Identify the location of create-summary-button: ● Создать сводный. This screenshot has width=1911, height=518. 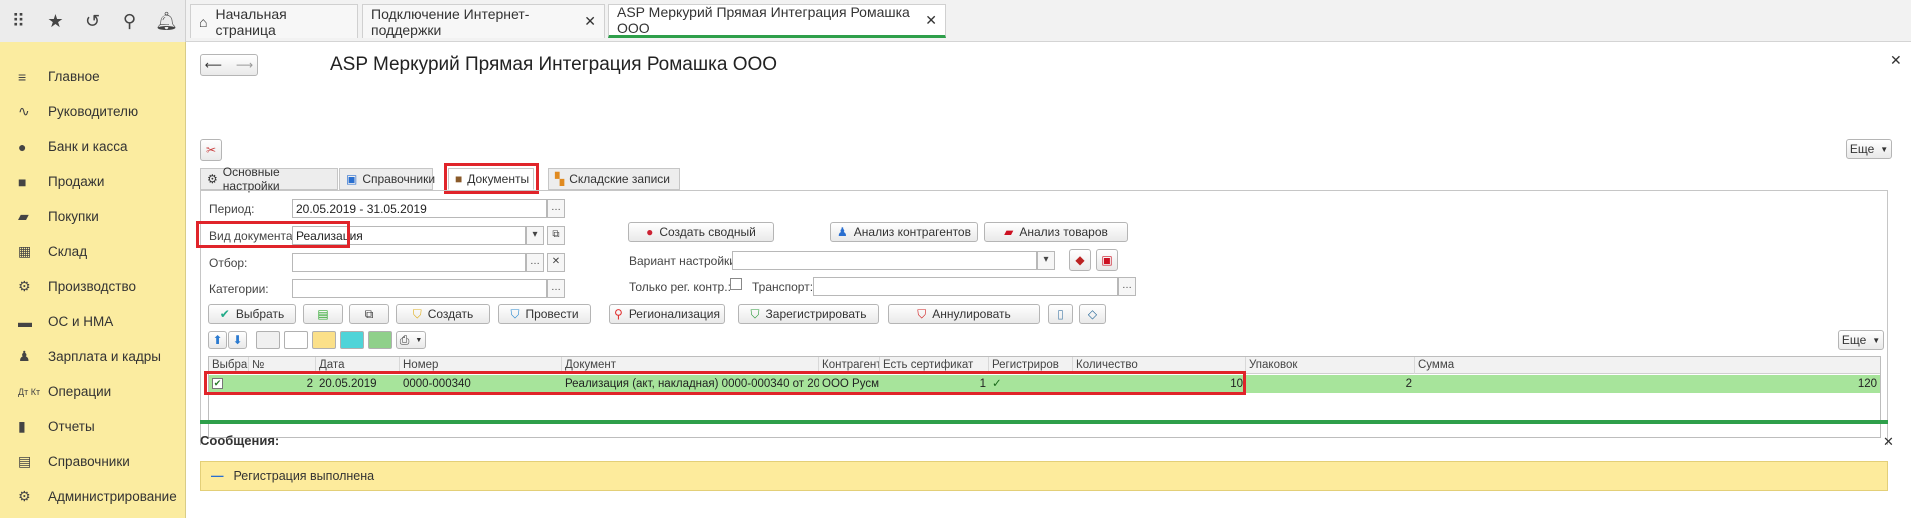
(701, 232).